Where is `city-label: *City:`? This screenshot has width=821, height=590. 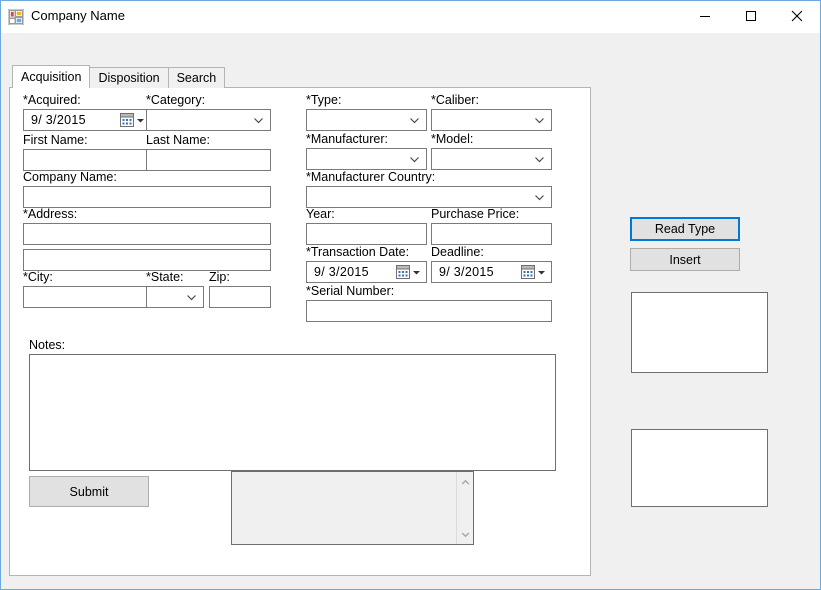 city-label: *City: is located at coordinates (38, 277).